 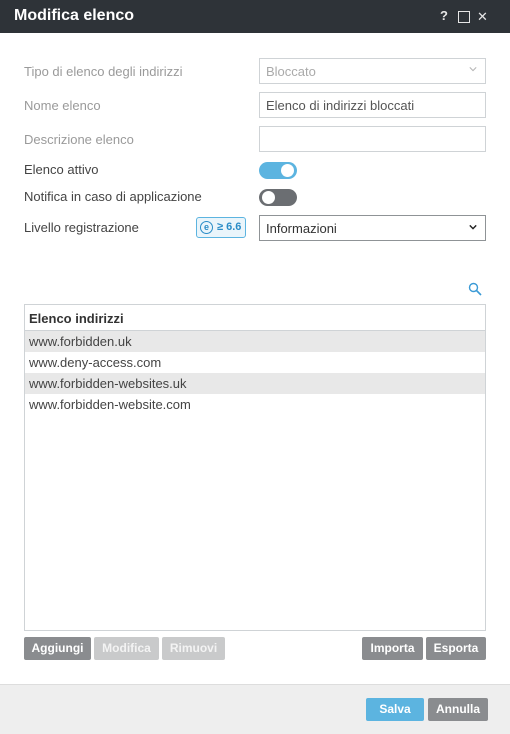 I want to click on list-active-label: Elenco attivo, so click(x=61, y=169).